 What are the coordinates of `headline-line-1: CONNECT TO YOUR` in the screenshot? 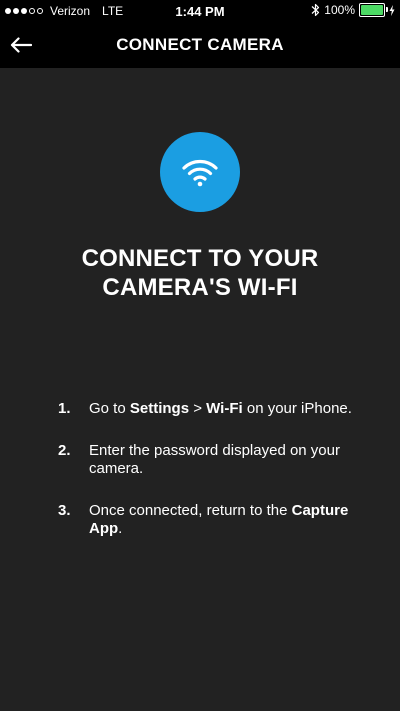 It's located at (200, 258).